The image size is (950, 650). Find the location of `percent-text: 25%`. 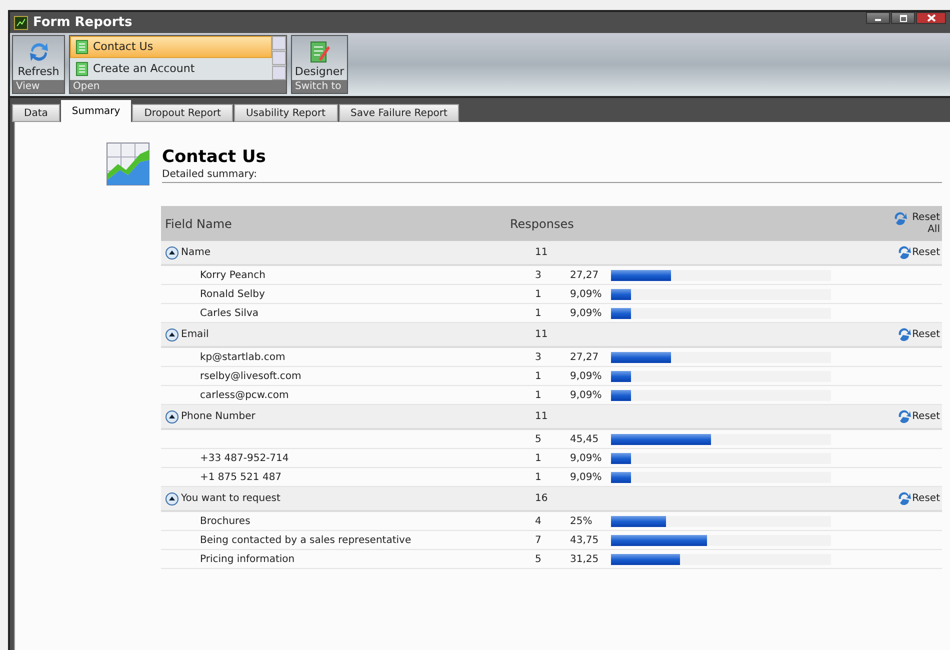

percent-text: 25% is located at coordinates (582, 521).